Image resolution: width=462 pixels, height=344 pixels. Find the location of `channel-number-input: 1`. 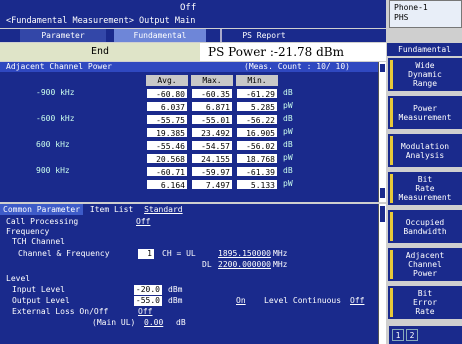

channel-number-input: 1 is located at coordinates (146, 254).